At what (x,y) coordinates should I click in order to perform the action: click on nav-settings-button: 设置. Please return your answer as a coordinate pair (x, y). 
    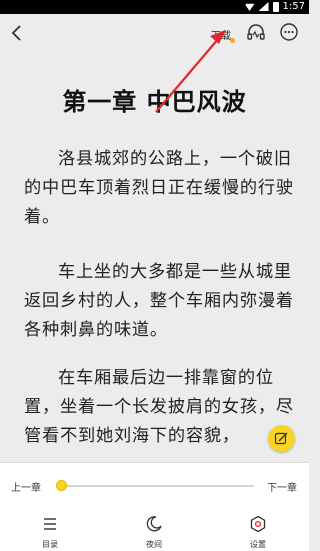
    Looking at the image, I should click on (258, 532).